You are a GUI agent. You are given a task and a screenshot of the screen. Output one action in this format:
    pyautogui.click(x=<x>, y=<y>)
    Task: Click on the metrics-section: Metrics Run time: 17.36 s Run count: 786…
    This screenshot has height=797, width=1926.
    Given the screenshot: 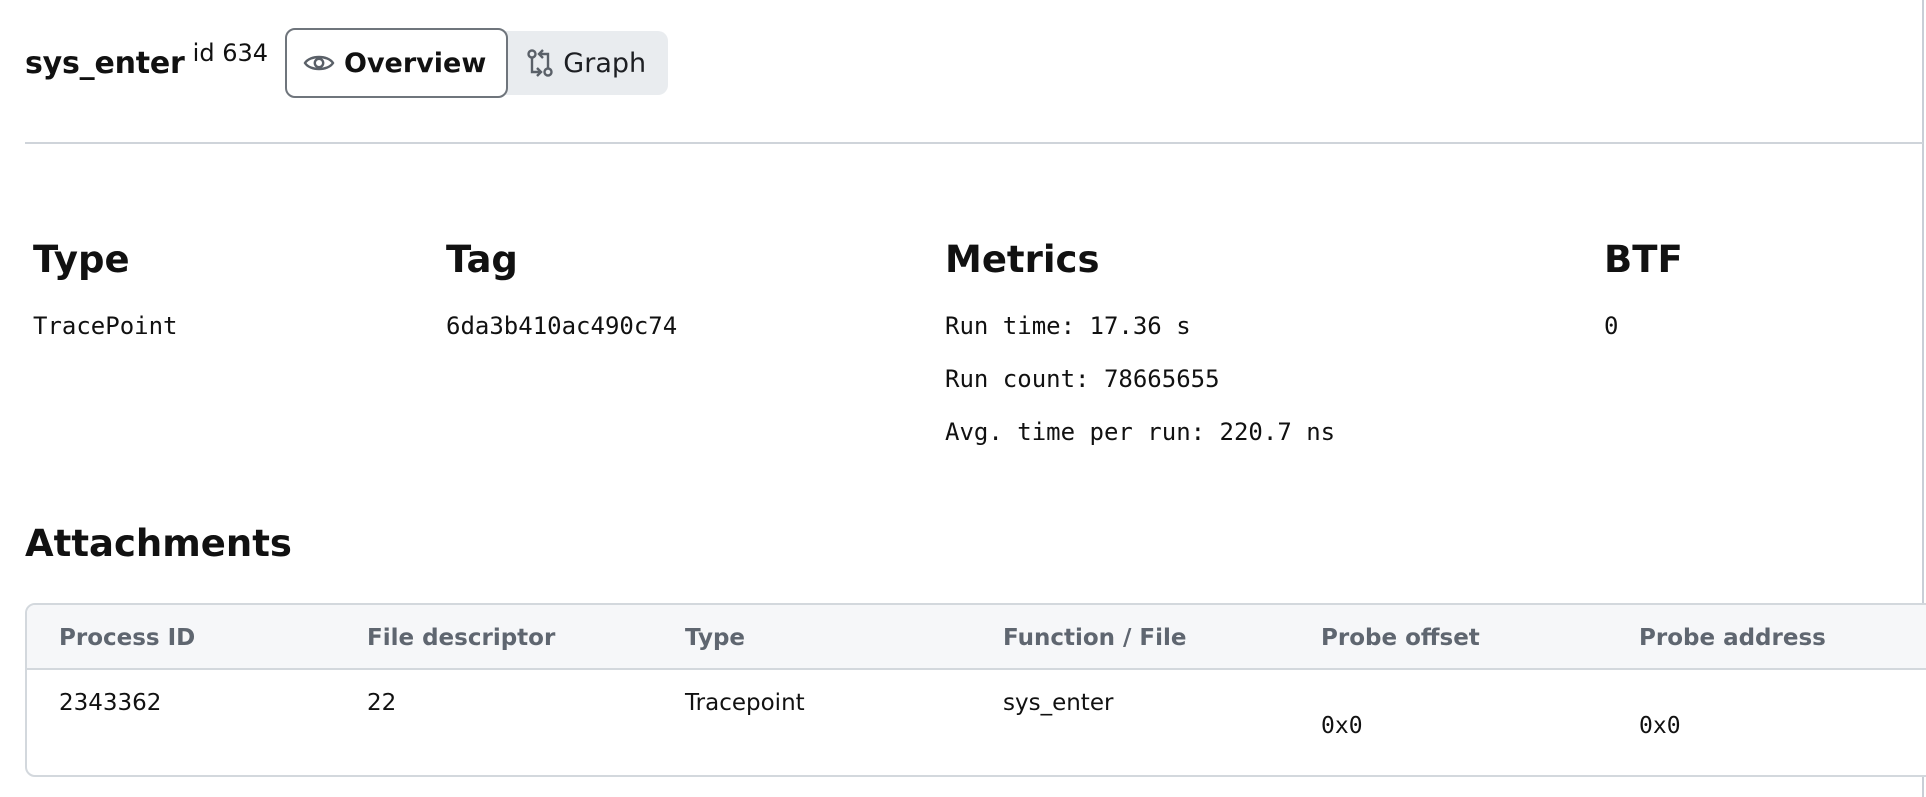 What is the action you would take?
    pyautogui.click(x=1140, y=348)
    